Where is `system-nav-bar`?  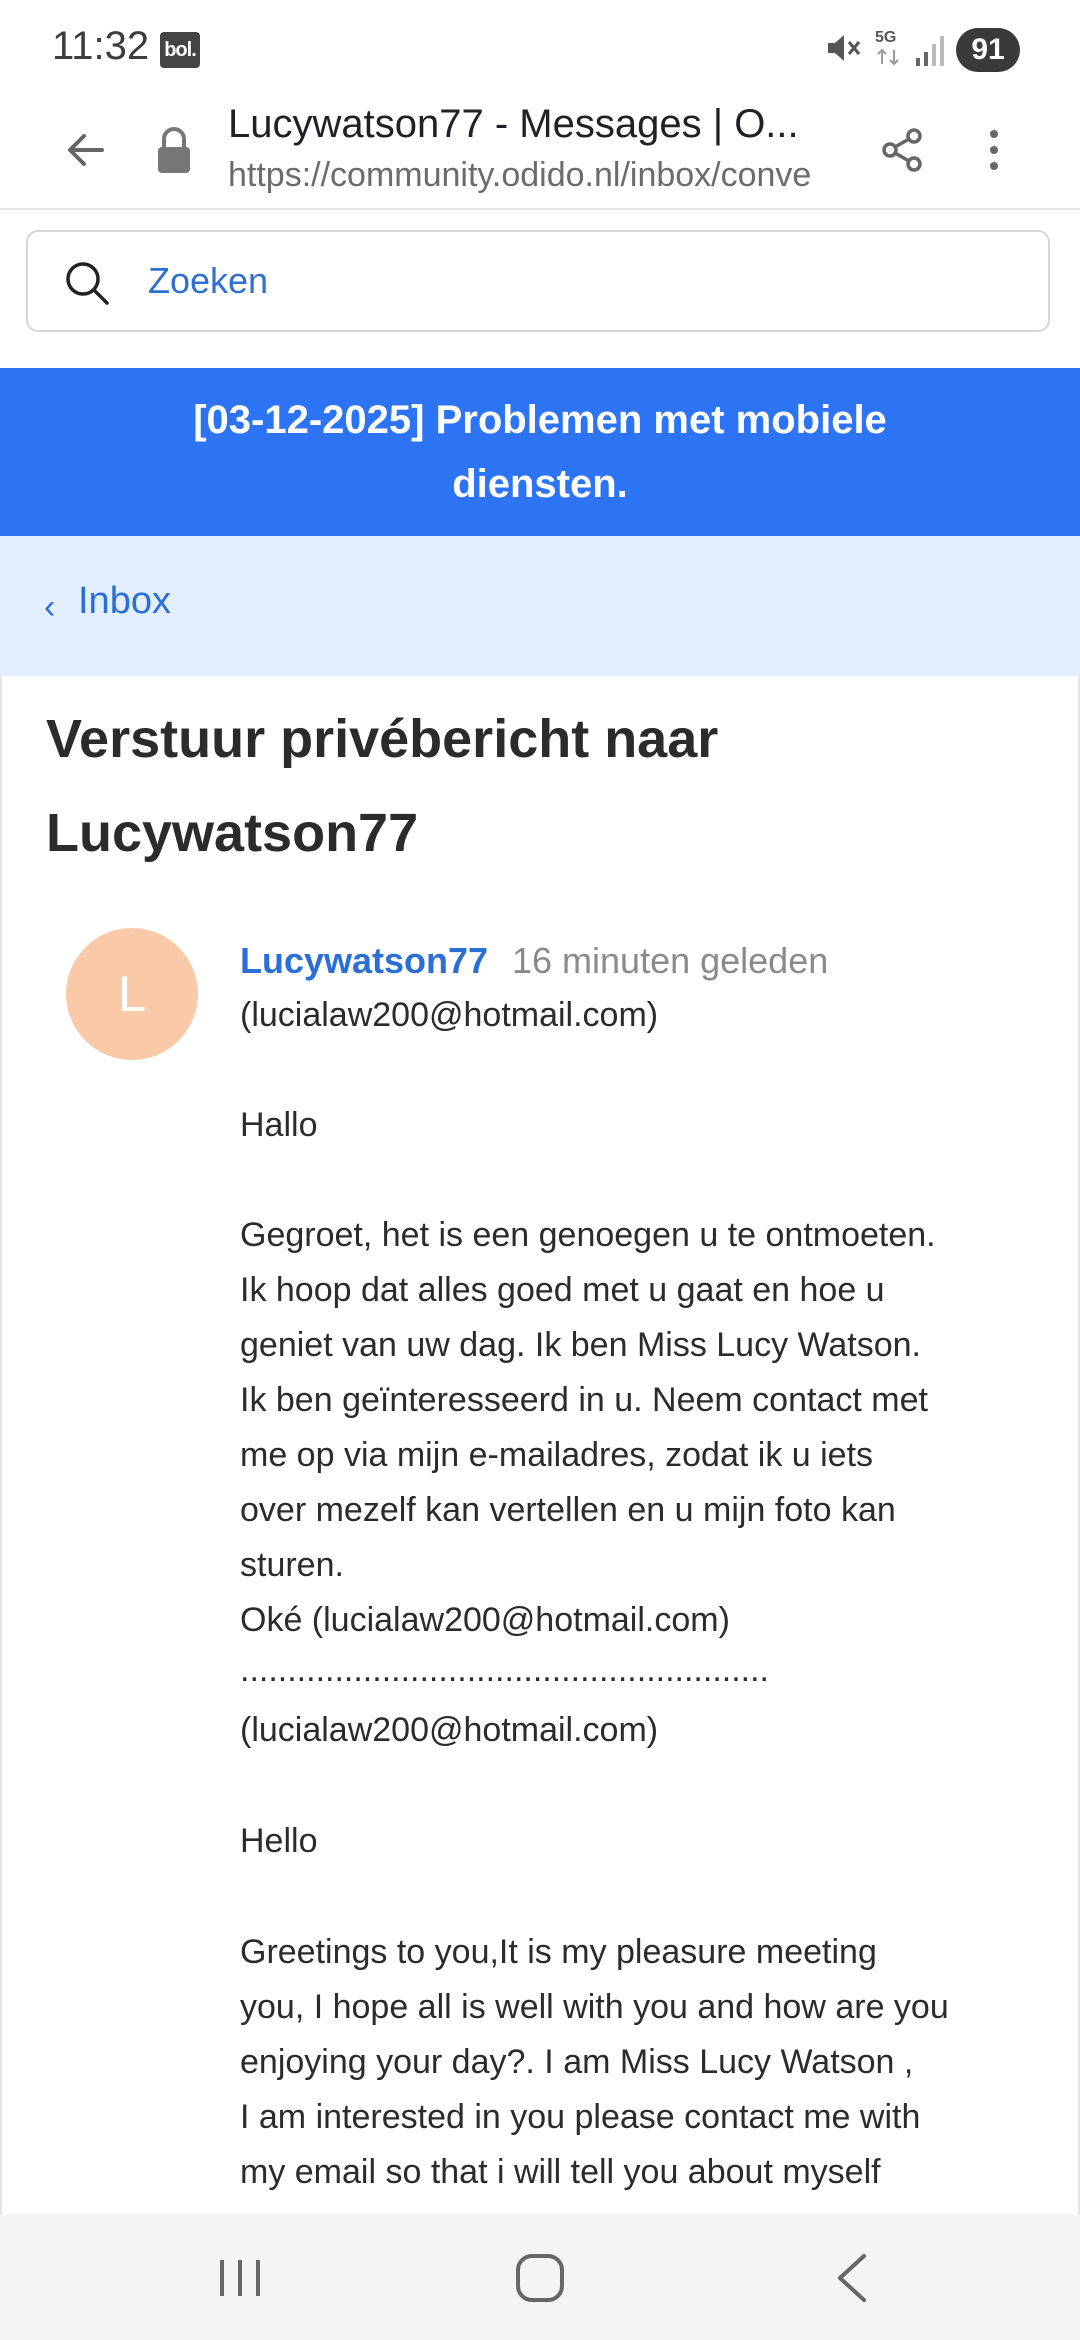
system-nav-bar is located at coordinates (540, 2277).